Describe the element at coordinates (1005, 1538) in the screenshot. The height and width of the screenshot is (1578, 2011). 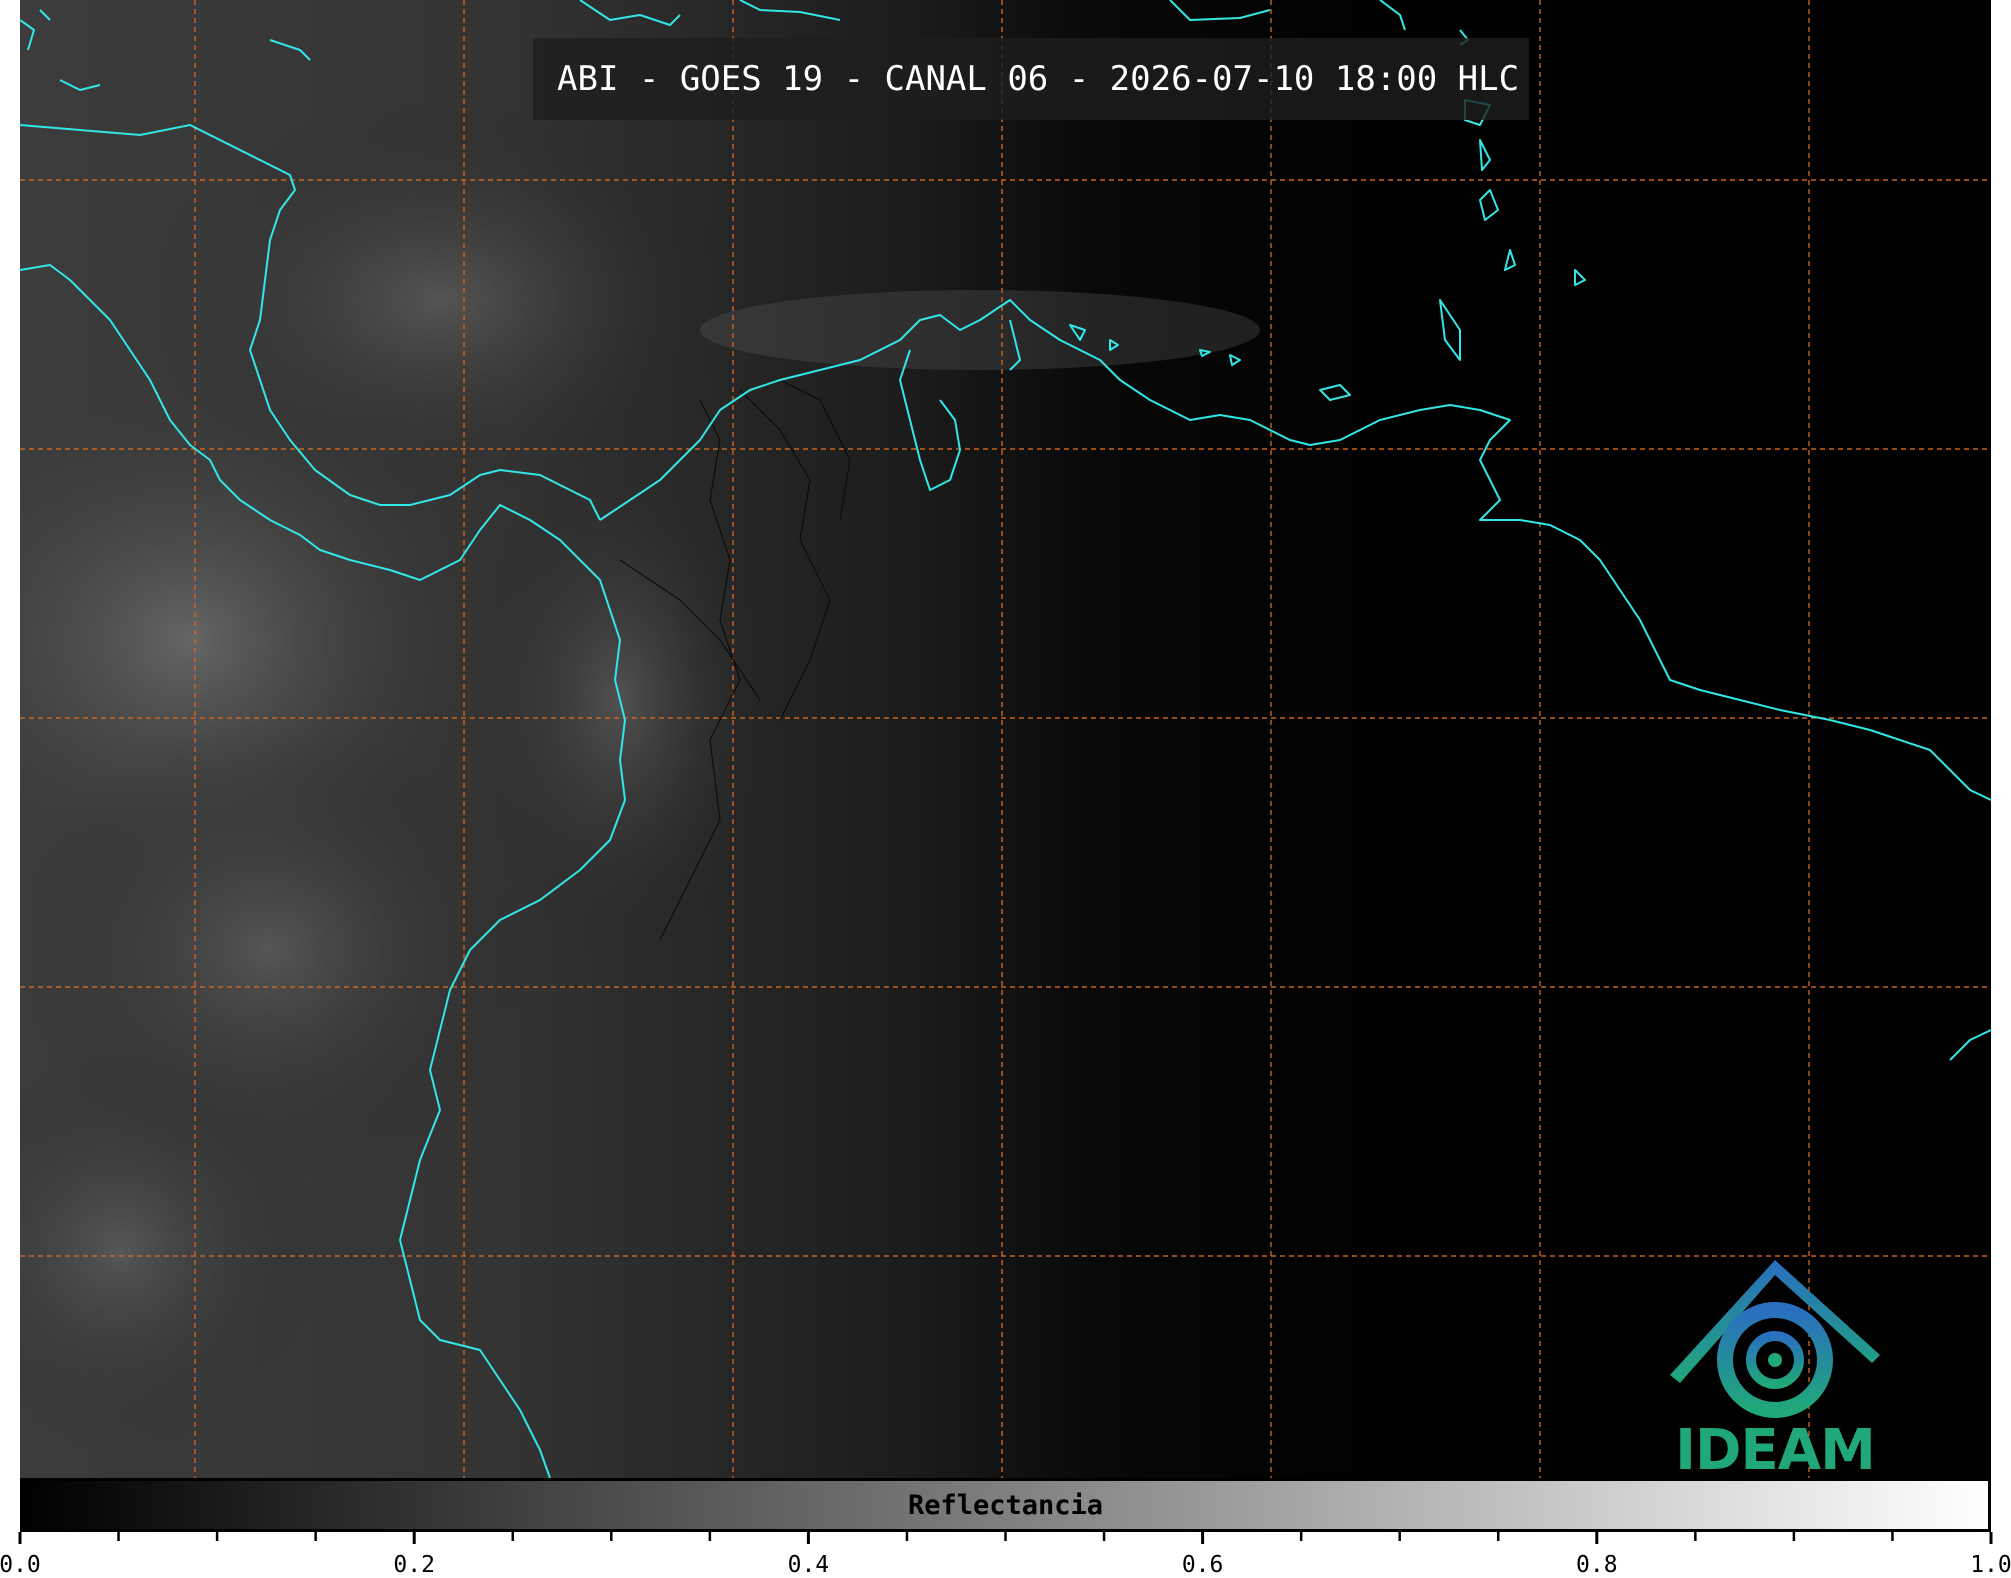
I see `colorbar-ticks` at that location.